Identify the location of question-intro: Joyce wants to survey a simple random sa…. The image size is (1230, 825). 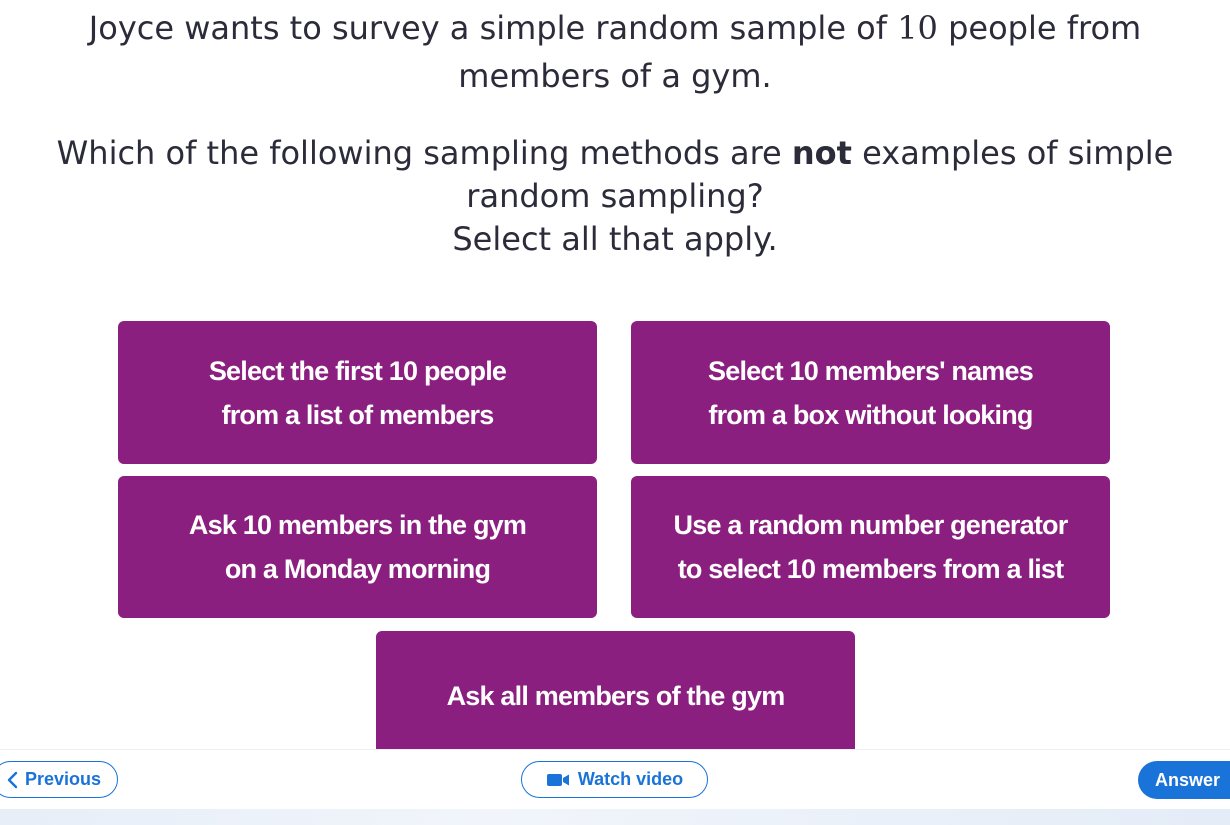
(615, 52).